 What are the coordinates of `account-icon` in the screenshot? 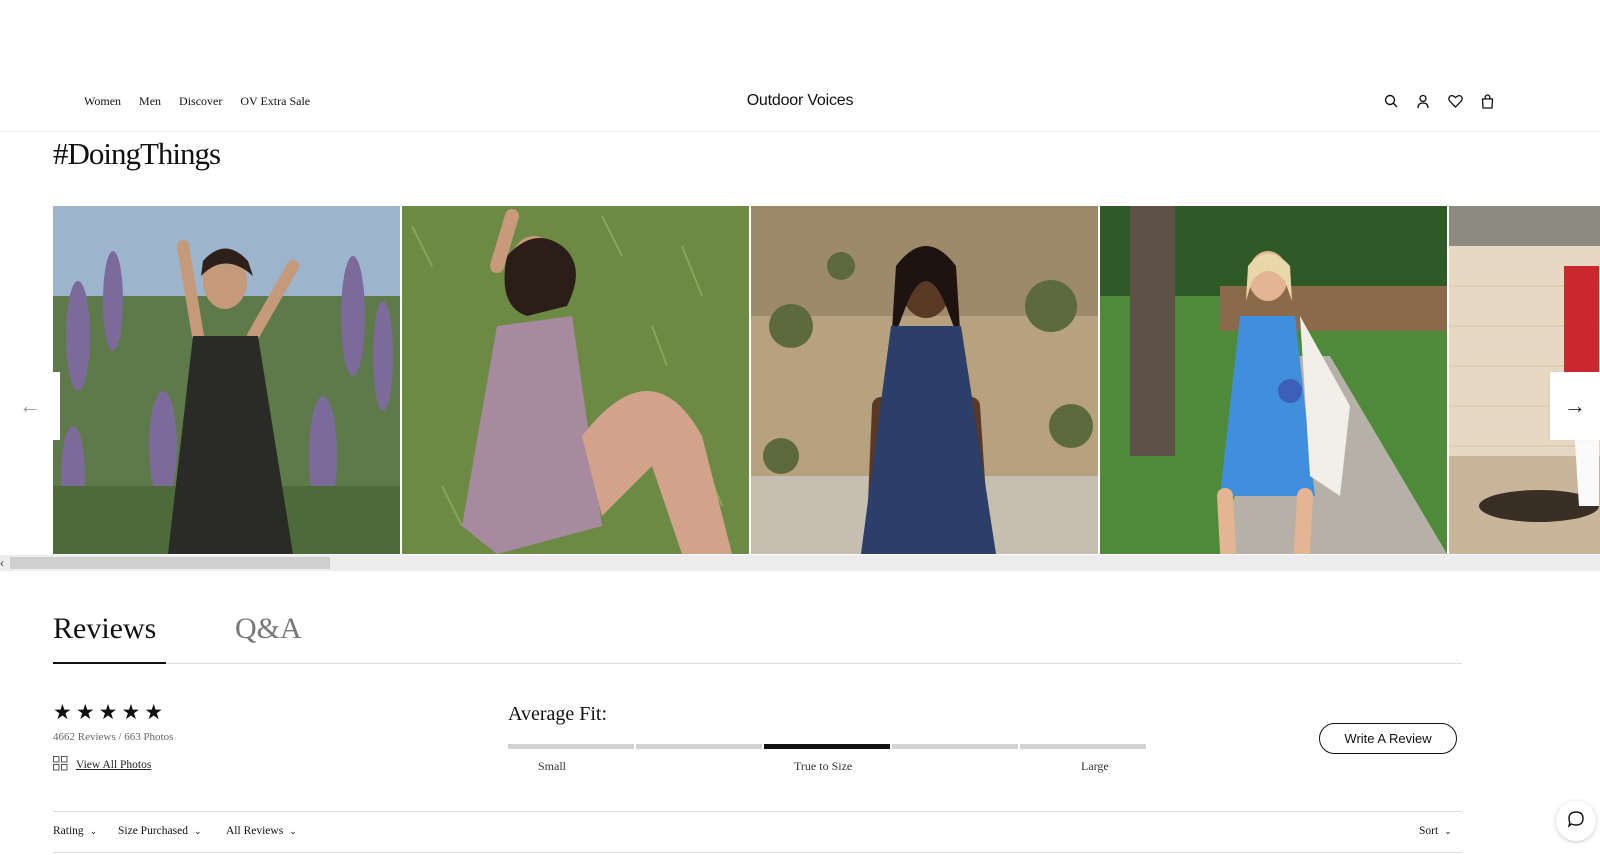 It's located at (1423, 101).